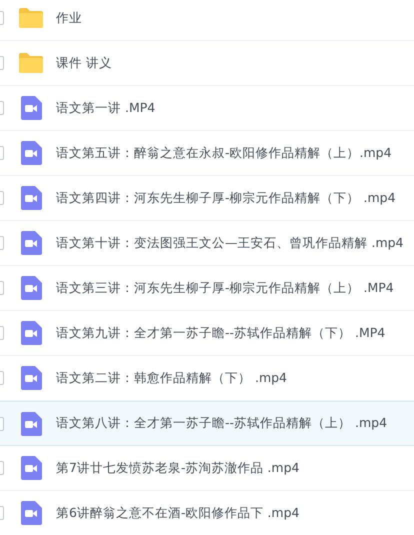 The width and height of the screenshot is (414, 535). What do you see at coordinates (222, 423) in the screenshot?
I see `file-name: 语文第八讲：全才第一苏子瞻--苏轼作品精解（上） .mp4` at bounding box center [222, 423].